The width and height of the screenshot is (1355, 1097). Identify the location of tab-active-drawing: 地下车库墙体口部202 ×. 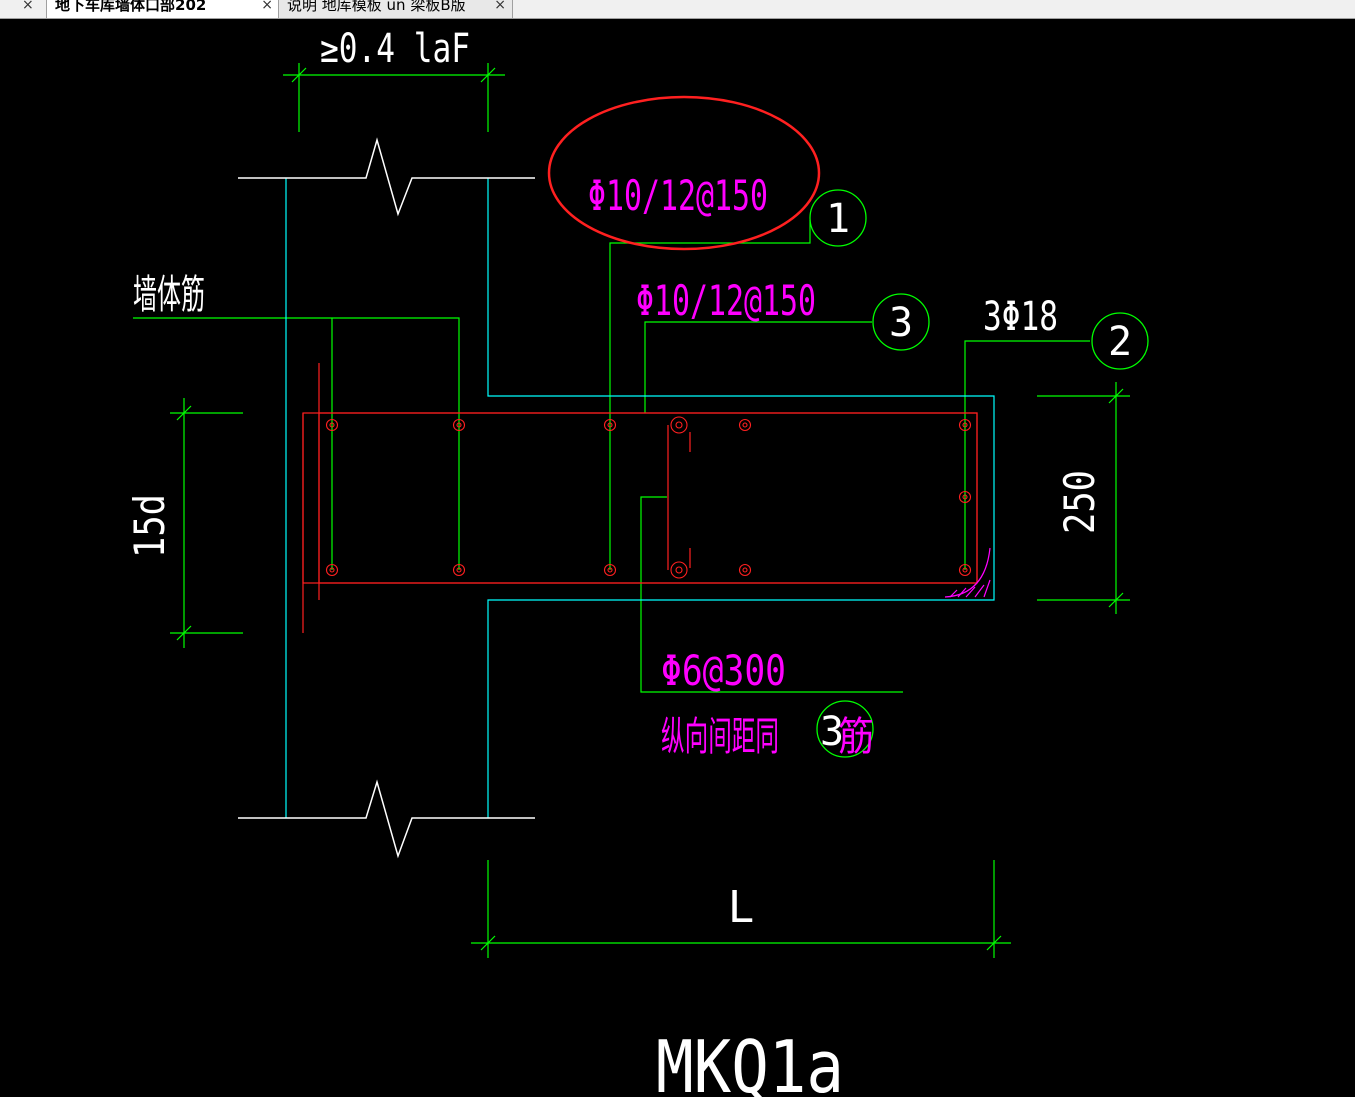
(163, 9).